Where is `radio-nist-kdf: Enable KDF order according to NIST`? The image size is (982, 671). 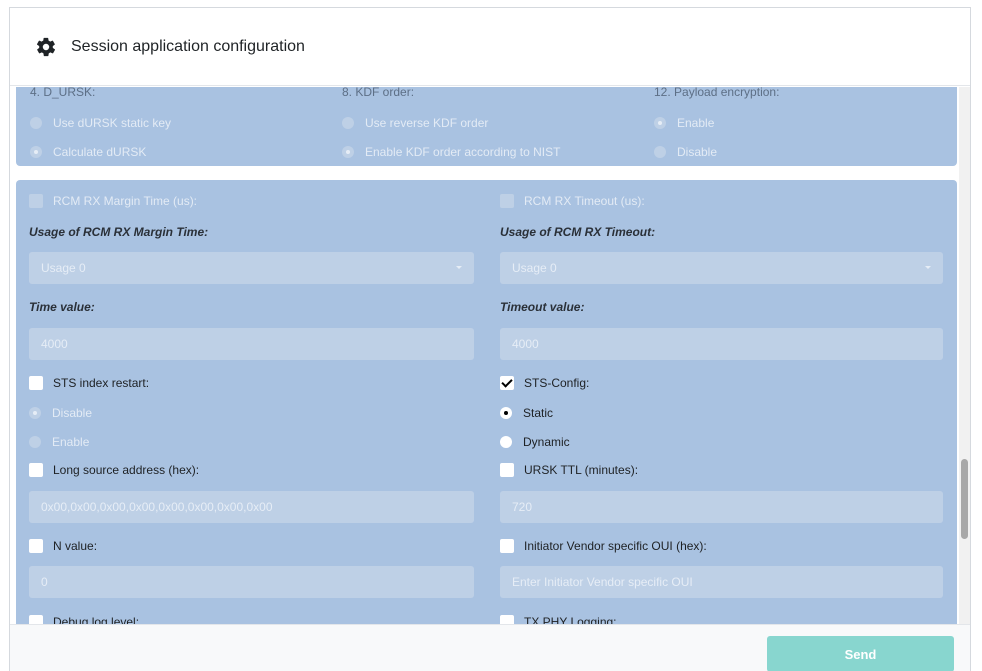 radio-nist-kdf: Enable KDF order according to NIST is located at coordinates (451, 152).